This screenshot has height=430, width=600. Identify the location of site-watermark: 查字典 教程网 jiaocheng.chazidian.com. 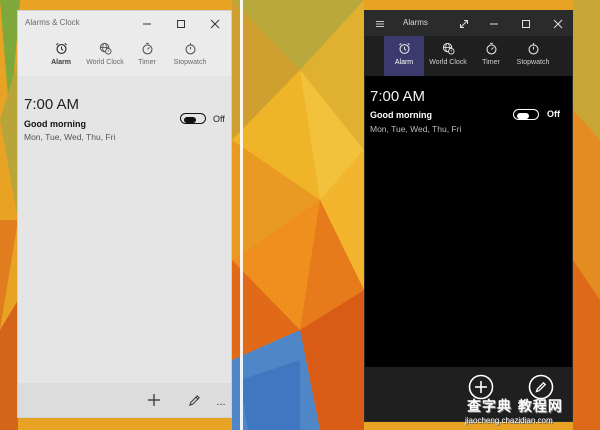
(530, 412).